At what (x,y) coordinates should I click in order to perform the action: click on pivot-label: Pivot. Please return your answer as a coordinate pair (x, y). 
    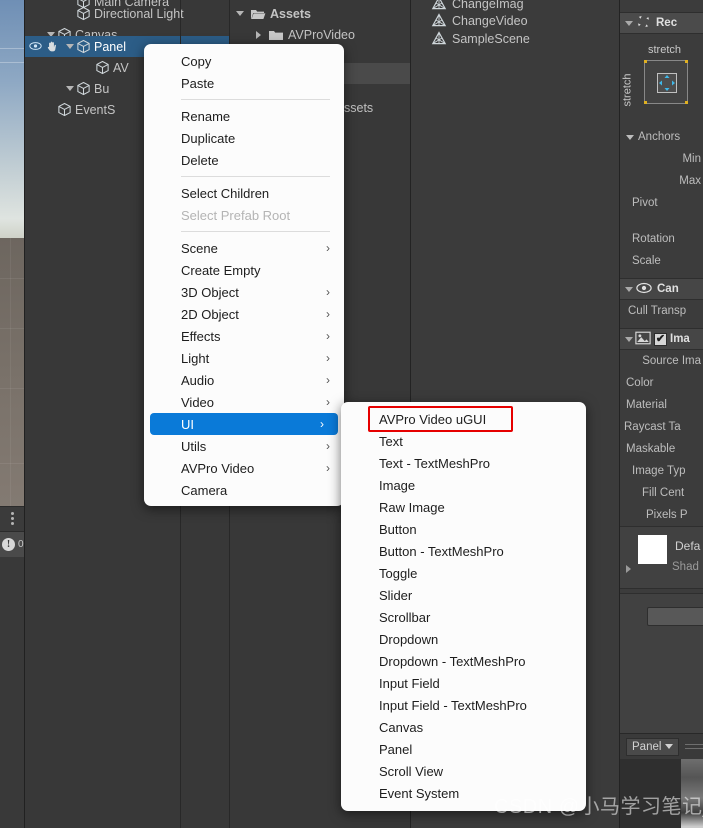
    Looking at the image, I should click on (645, 203).